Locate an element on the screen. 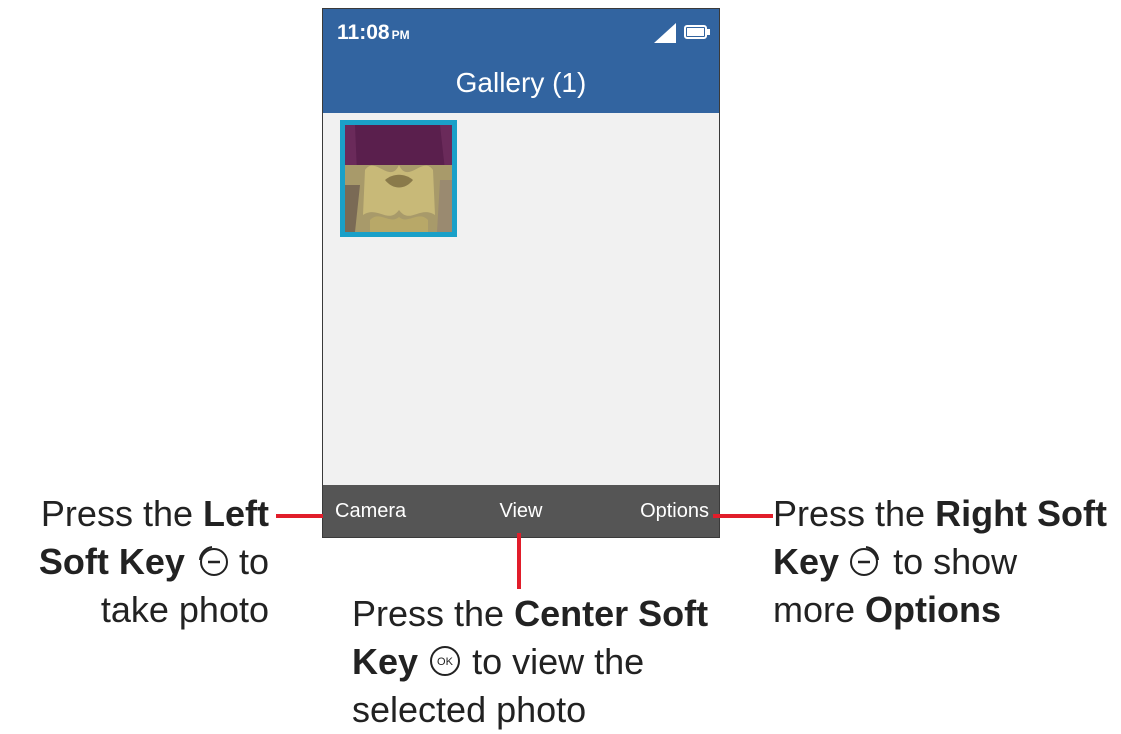 Image resolution: width=1121 pixels, height=734 pixels. left-callout-line is located at coordinates (299, 516).